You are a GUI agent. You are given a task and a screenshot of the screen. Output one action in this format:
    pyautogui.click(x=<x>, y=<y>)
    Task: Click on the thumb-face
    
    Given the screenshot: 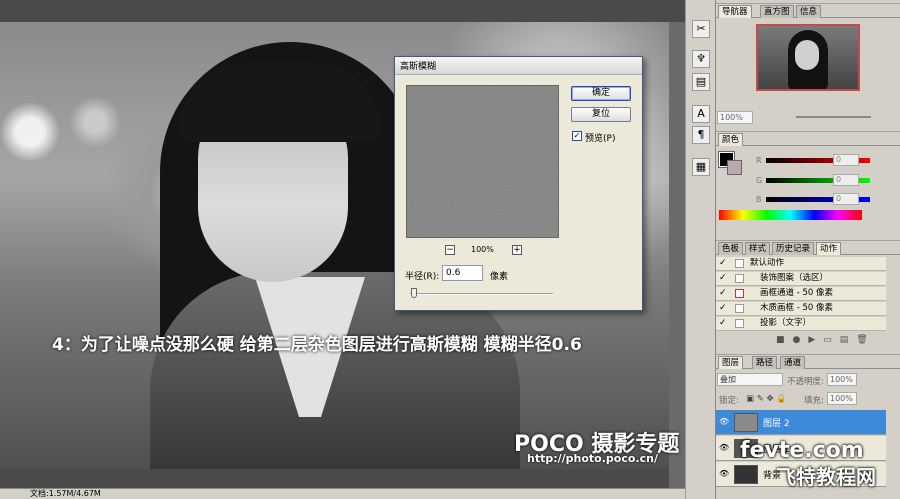 What is the action you would take?
    pyautogui.click(x=807, y=55)
    